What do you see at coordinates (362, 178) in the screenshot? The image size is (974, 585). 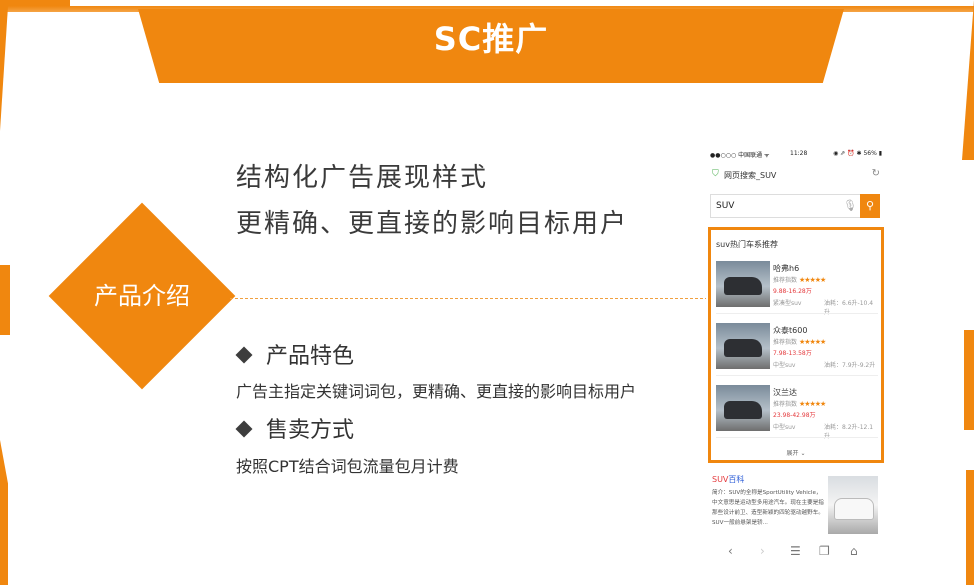 I see `headline-line-1: 结构化广告展现样式` at bounding box center [362, 178].